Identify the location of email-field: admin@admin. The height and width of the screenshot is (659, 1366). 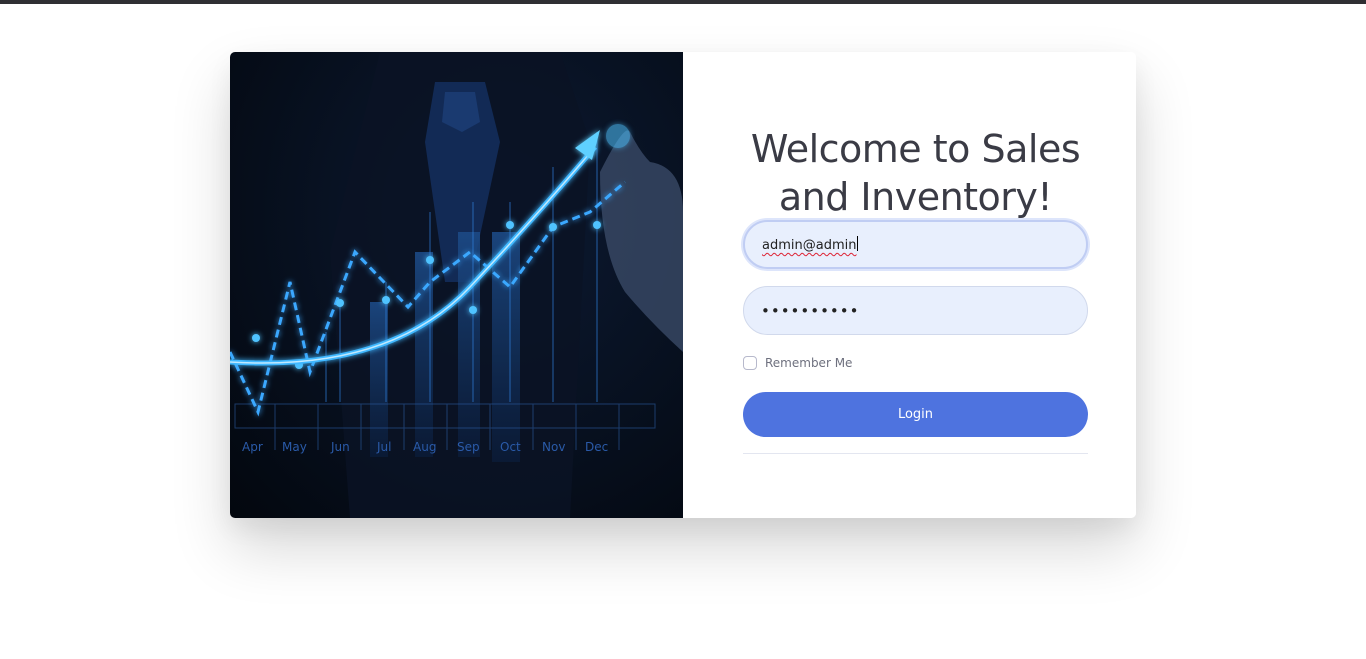
(915, 244).